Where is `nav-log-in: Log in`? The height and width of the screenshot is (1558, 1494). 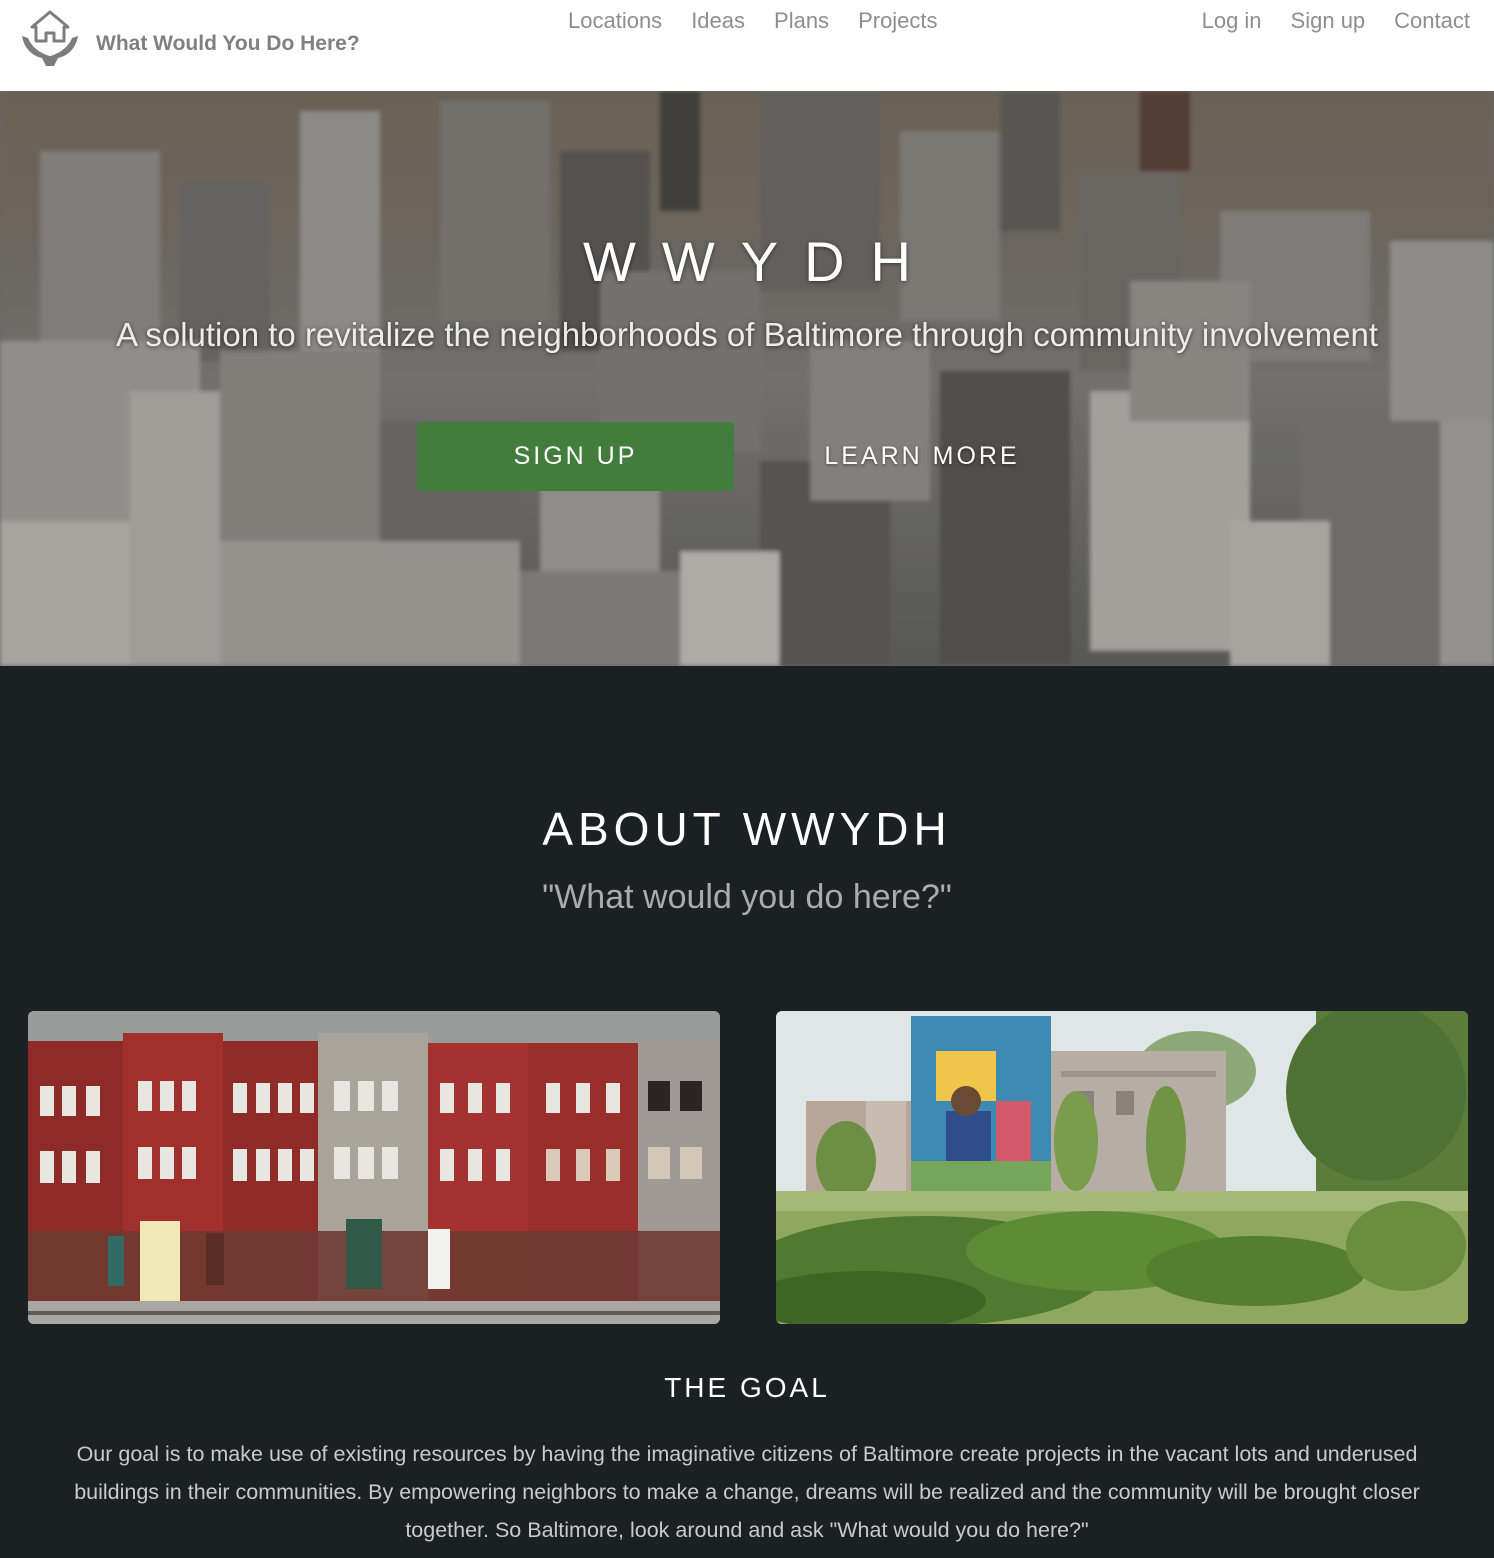
nav-log-in: Log in is located at coordinates (1232, 21).